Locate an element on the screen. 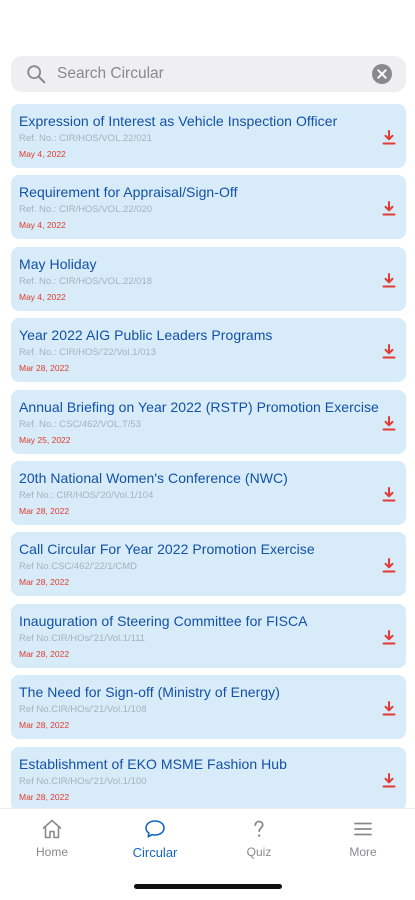 The image size is (415, 900). tab-quiz-label: Quiz is located at coordinates (259, 852).